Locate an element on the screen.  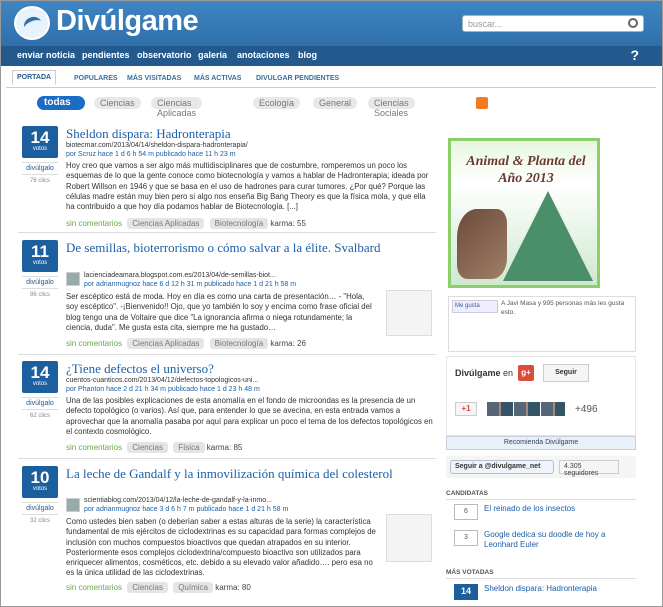
vote-box: 10 votos divúlgalo 32 clics is located at coordinates (40, 495).